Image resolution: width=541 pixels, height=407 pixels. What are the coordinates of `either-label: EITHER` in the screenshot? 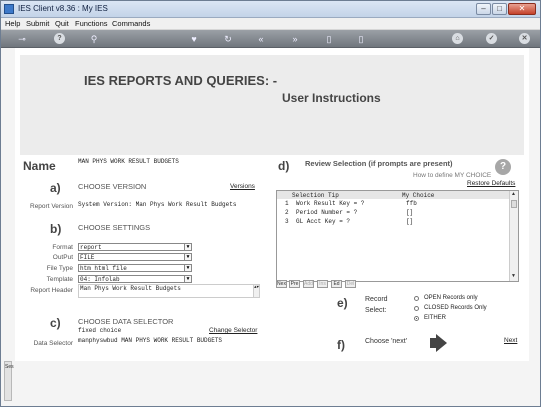 It's located at (435, 318).